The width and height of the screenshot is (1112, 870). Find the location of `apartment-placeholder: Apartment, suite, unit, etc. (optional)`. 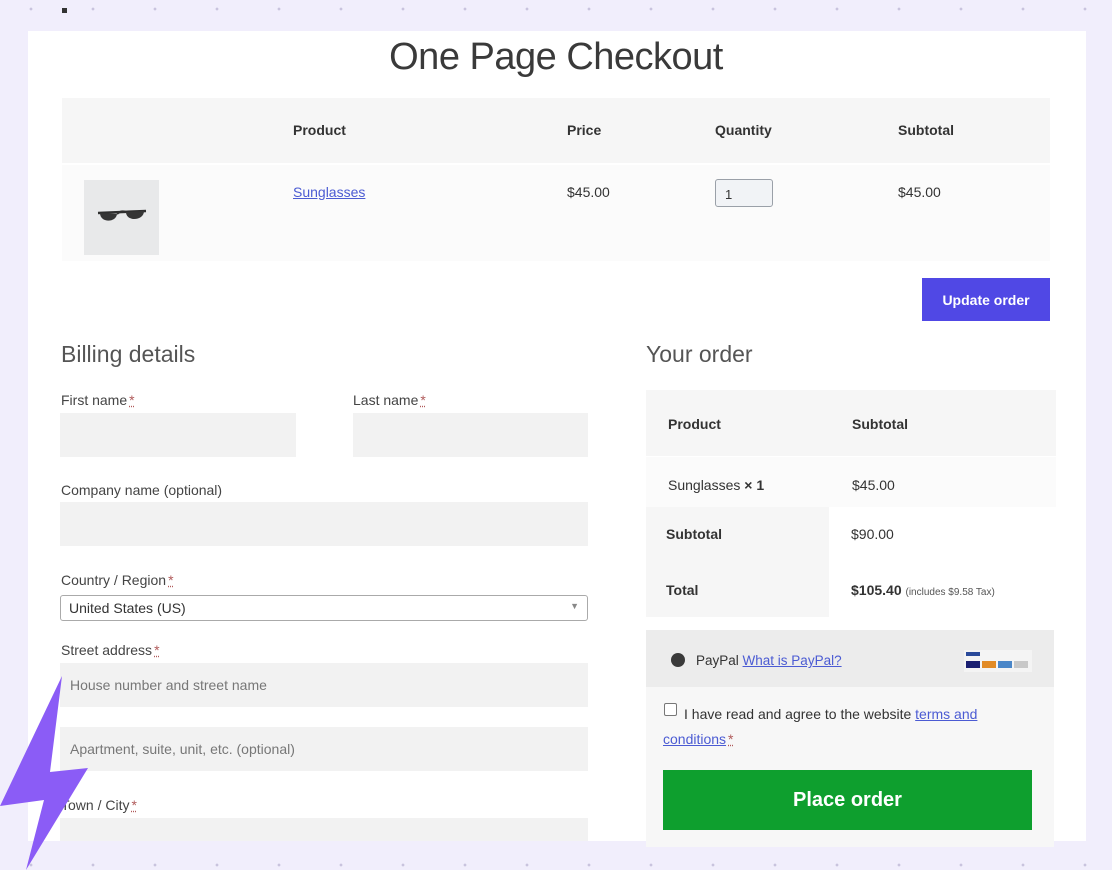

apartment-placeholder: Apartment, suite, unit, etc. (optional) is located at coordinates (182, 749).